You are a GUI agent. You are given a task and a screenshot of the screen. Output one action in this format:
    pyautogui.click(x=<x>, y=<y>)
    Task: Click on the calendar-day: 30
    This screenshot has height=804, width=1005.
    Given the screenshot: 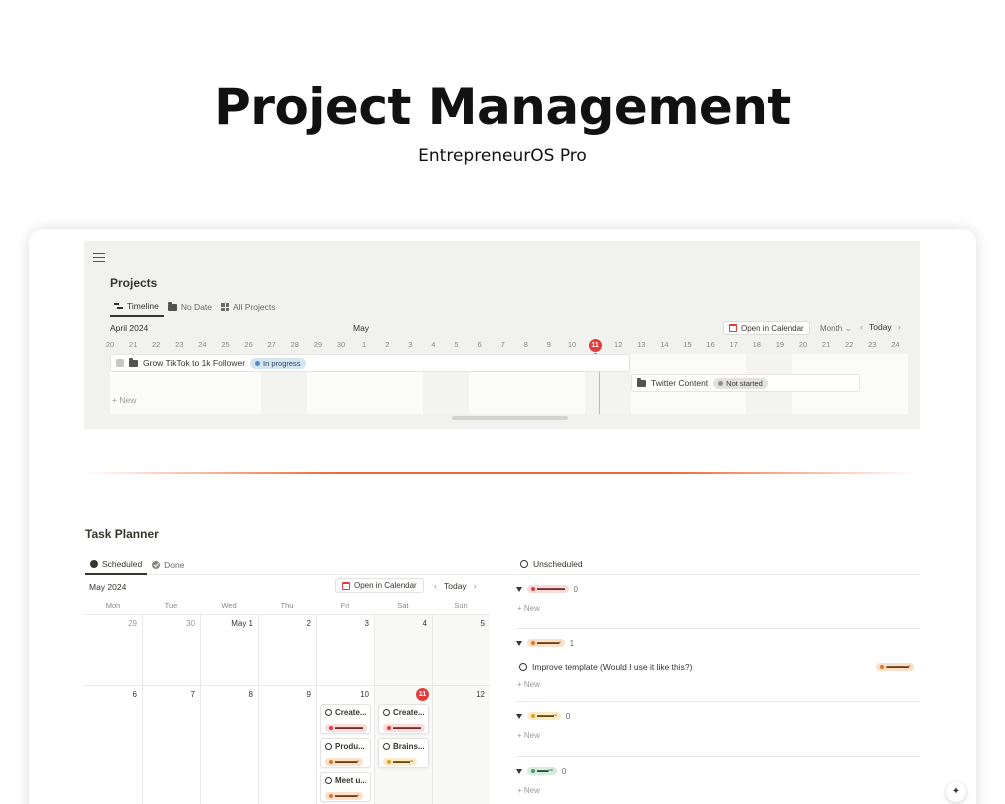 What is the action you would take?
    pyautogui.click(x=171, y=650)
    